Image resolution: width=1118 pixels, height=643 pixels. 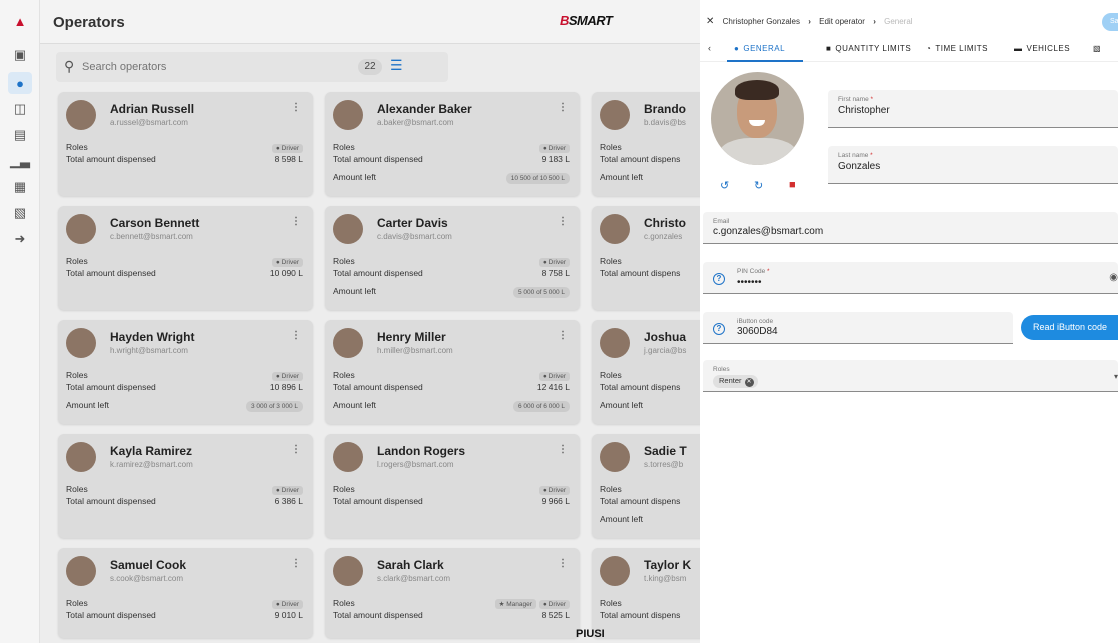 What do you see at coordinates (968, 166) in the screenshot?
I see `last-name-input` at bounding box center [968, 166].